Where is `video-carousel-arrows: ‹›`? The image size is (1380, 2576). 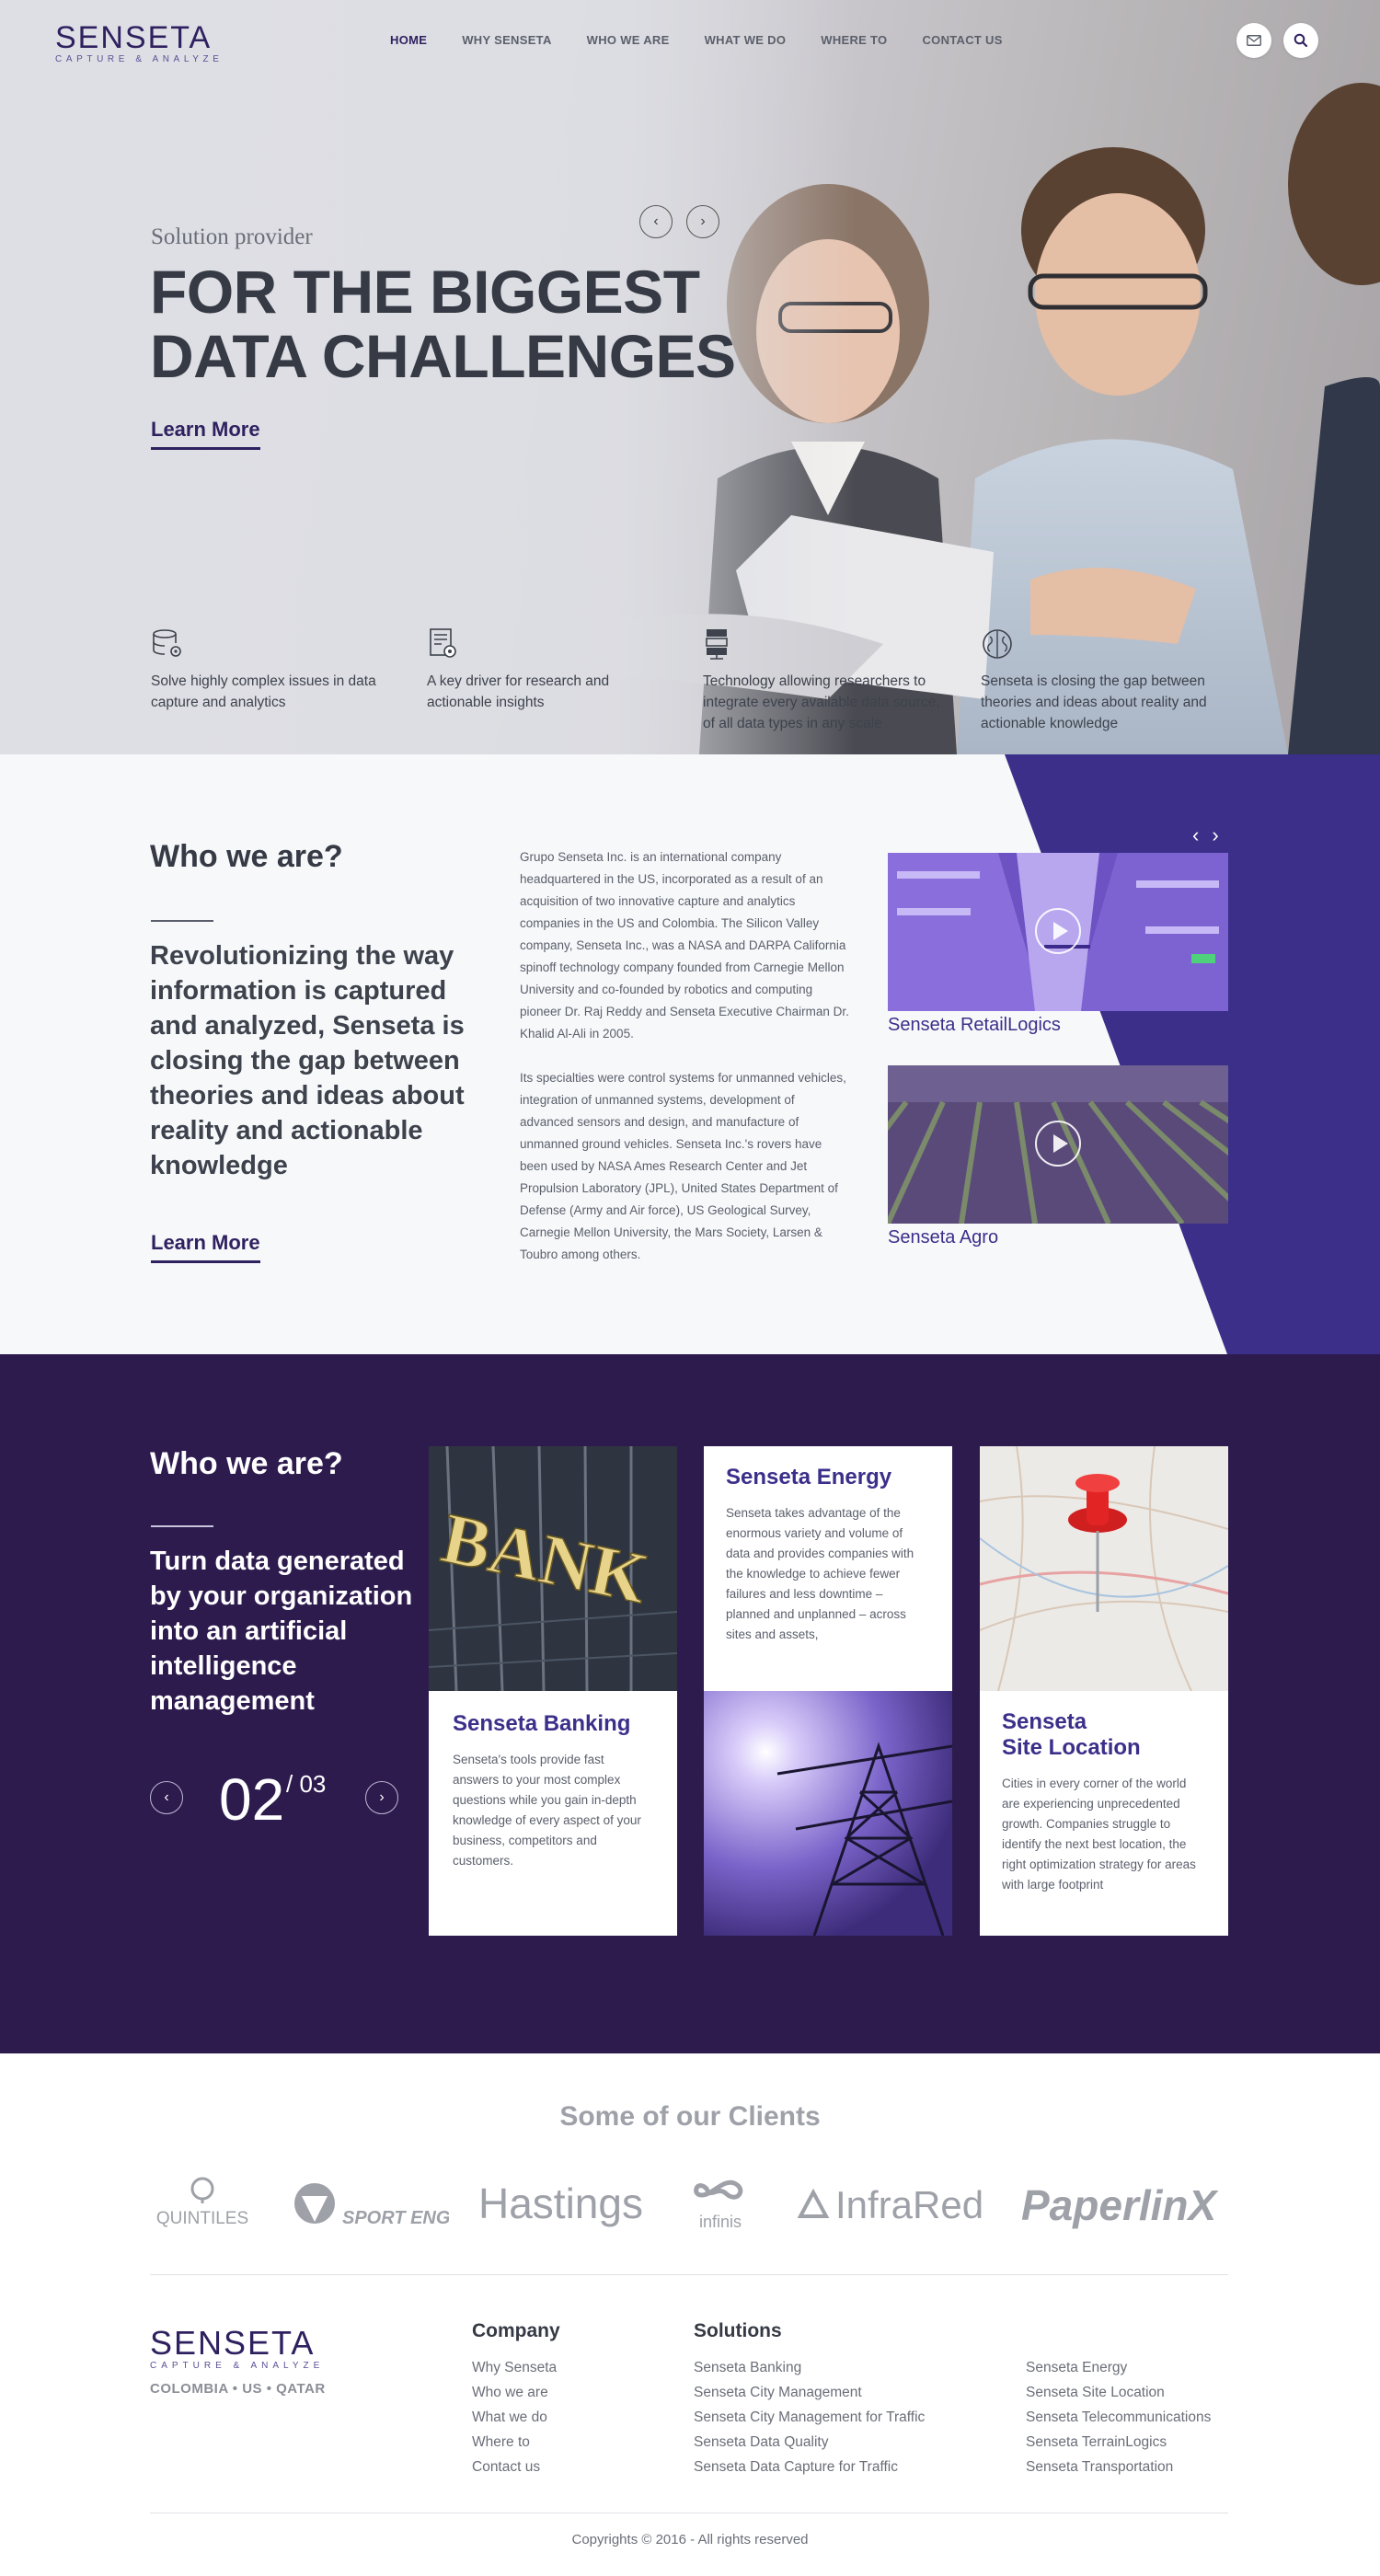 video-carousel-arrows: ‹› is located at coordinates (1212, 835).